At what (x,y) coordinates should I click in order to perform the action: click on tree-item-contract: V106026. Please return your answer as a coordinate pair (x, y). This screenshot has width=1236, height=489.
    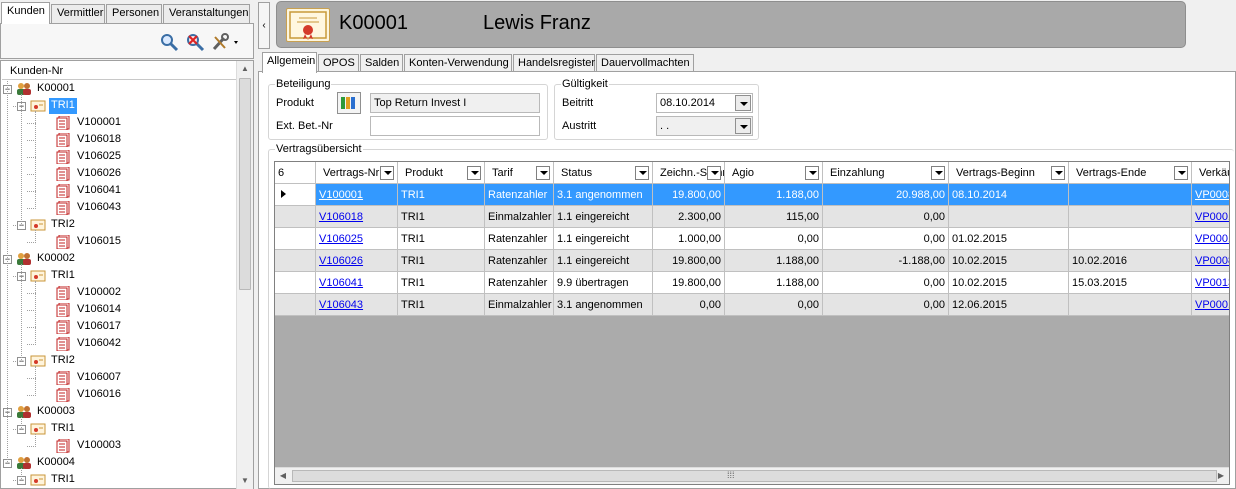
    Looking at the image, I should click on (119, 174).